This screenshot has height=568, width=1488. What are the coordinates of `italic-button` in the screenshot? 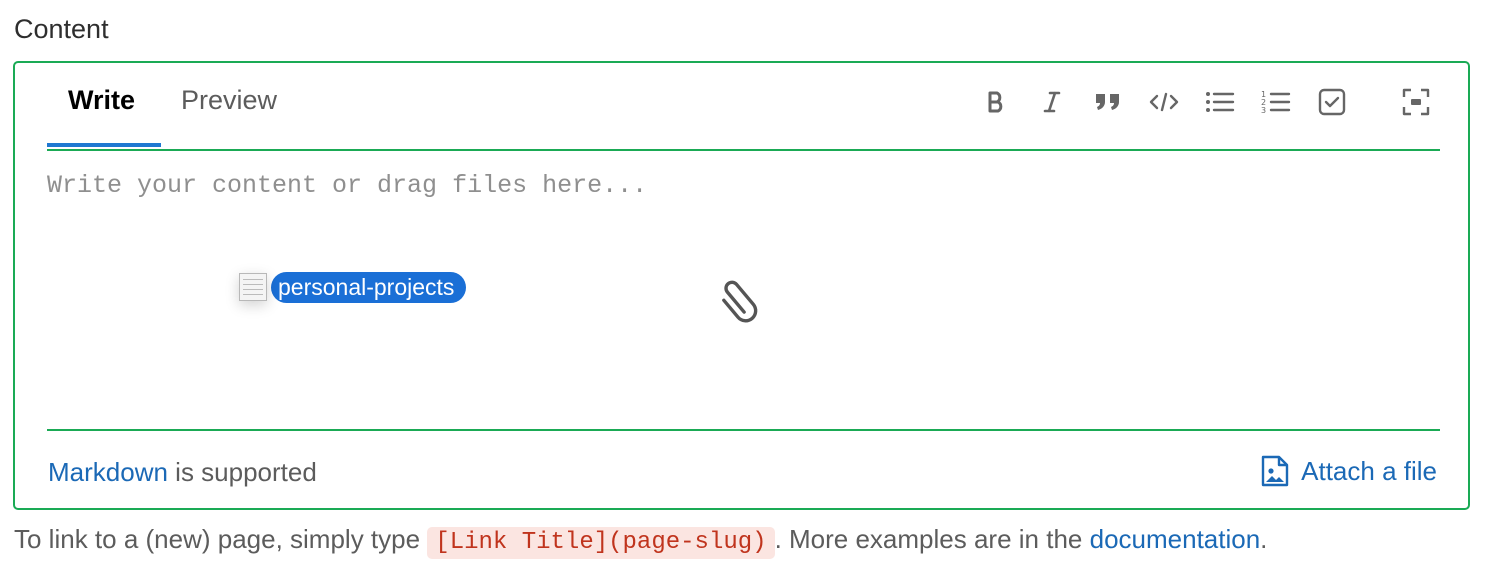 It's located at (1052, 102).